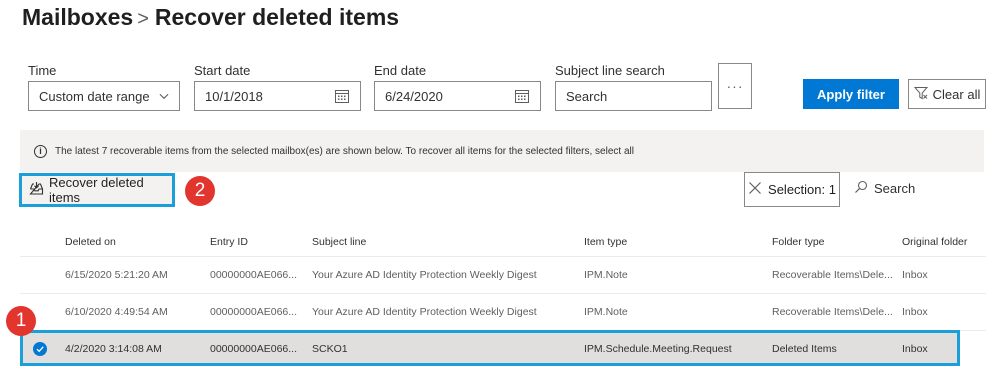  What do you see at coordinates (610, 70) in the screenshot?
I see `subject-search-label: Subject line search` at bounding box center [610, 70].